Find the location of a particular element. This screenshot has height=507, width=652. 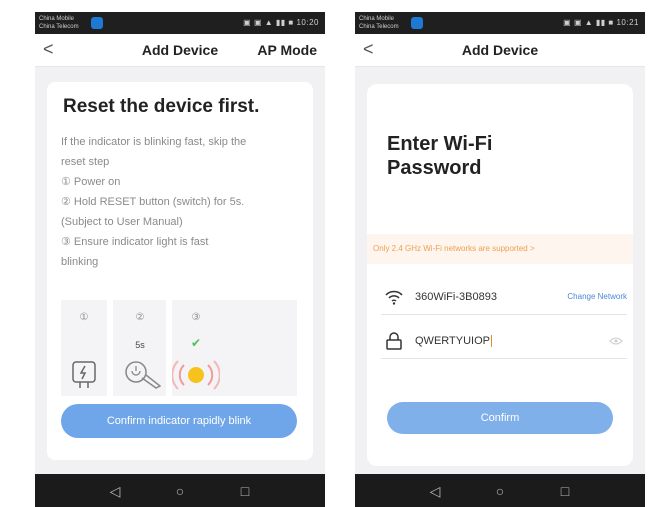

wifi-ssid: 360WiFi-3B0893 is located at coordinates (456, 297).